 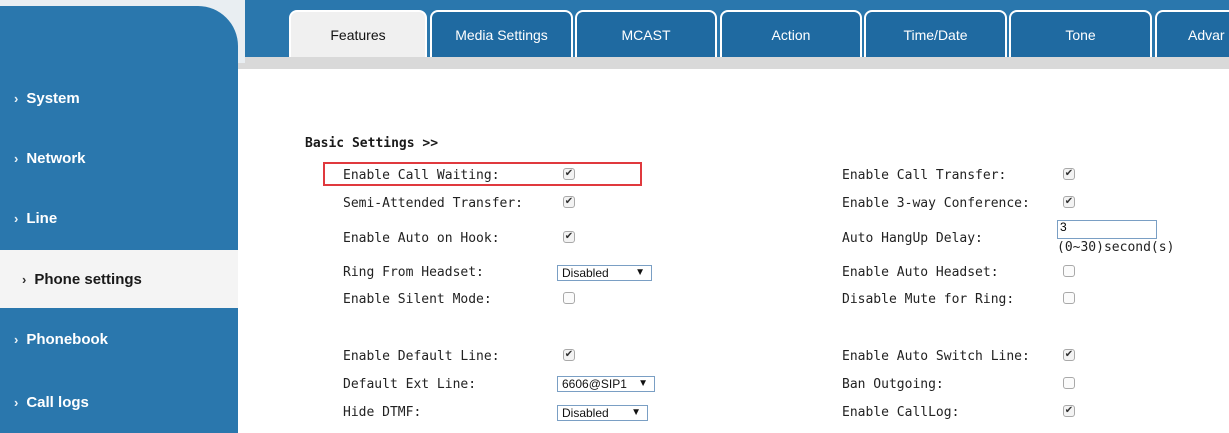 What do you see at coordinates (119, 98) in the screenshot?
I see `sidebar-item-system: › System` at bounding box center [119, 98].